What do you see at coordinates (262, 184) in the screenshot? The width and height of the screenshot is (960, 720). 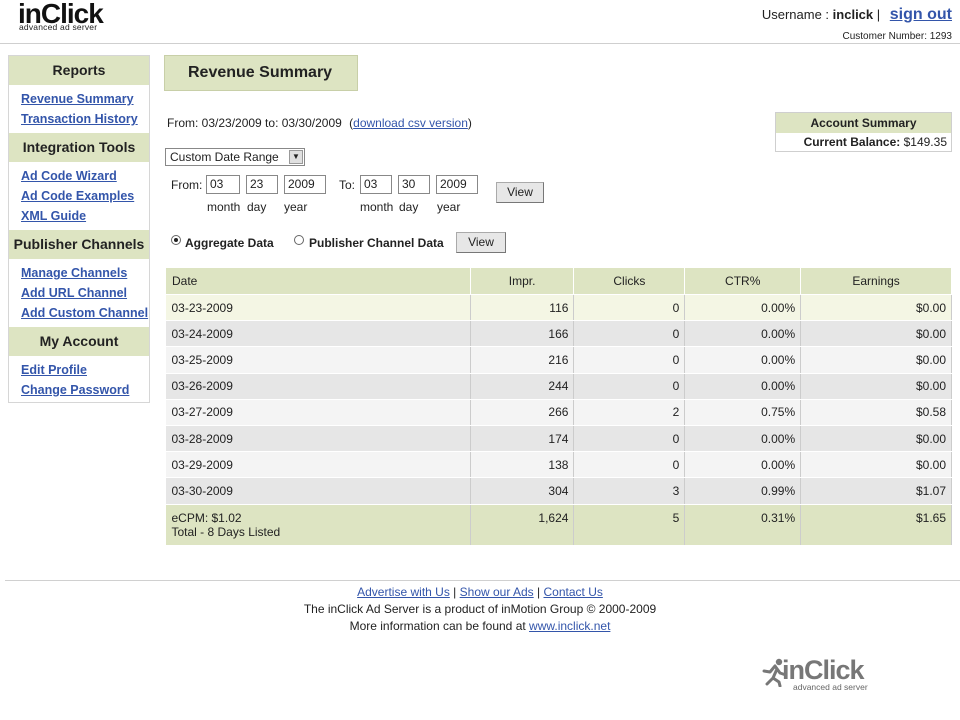 I see `from-day-input: 23` at bounding box center [262, 184].